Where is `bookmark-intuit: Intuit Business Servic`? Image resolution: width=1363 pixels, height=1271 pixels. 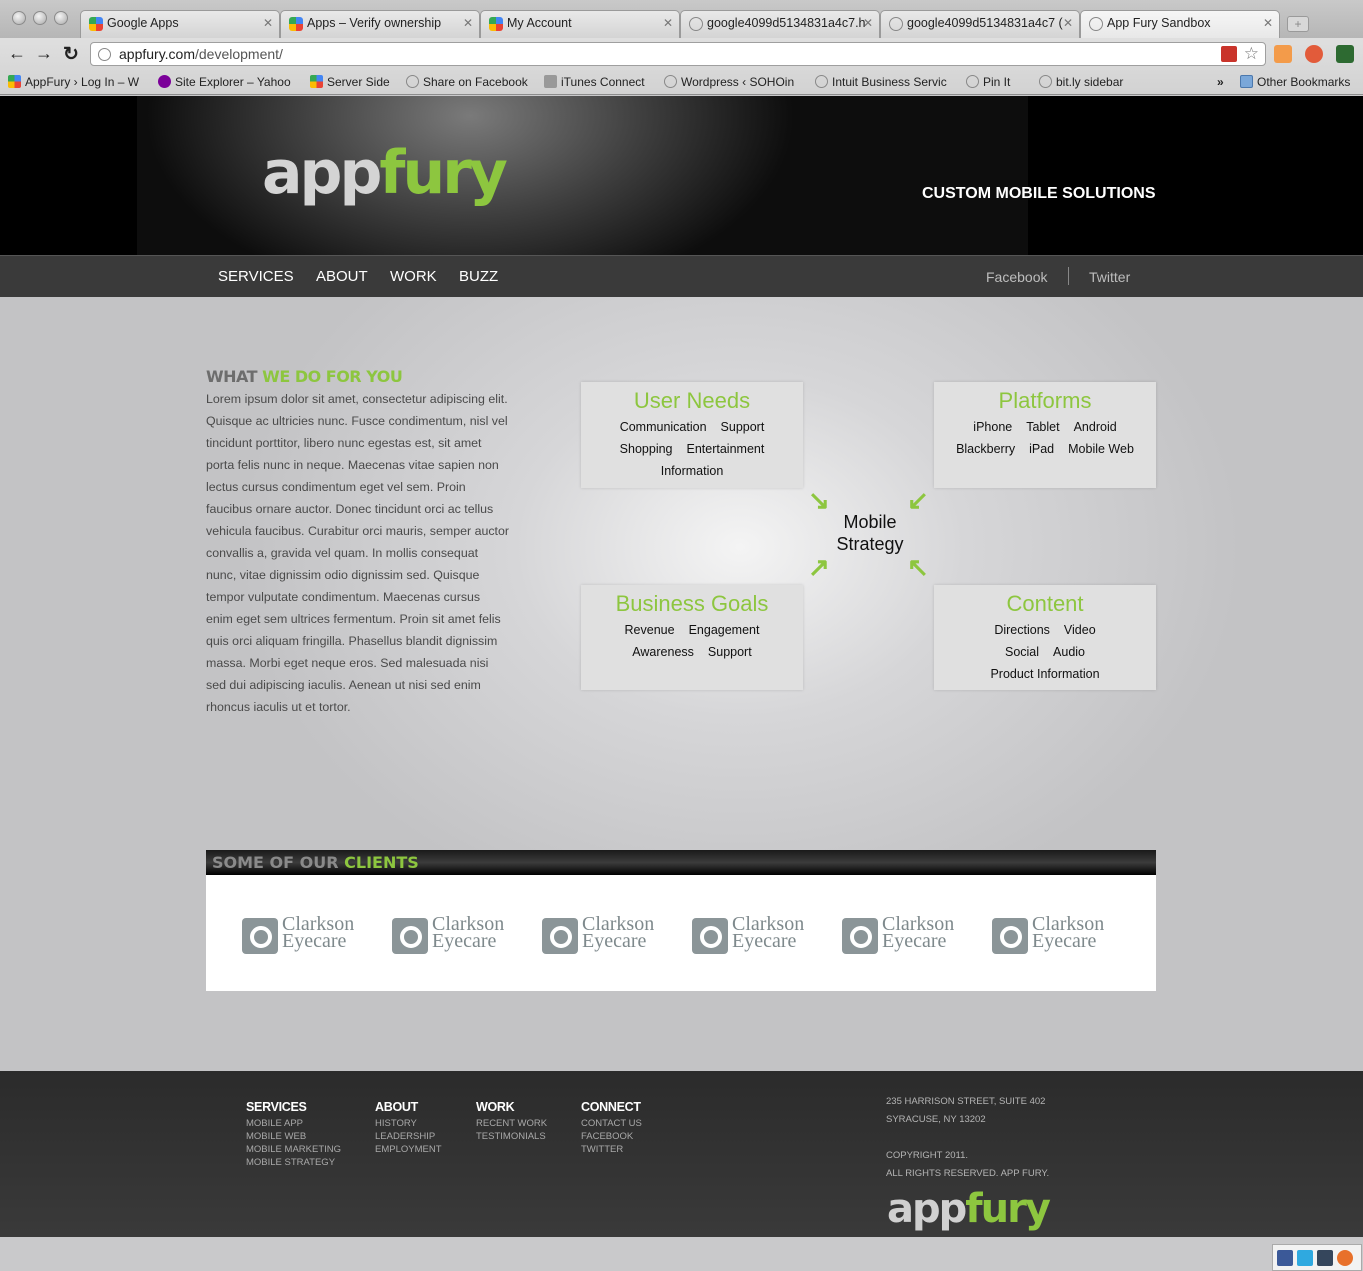
bookmark-intuit: Intuit Business Servic is located at coordinates (881, 82).